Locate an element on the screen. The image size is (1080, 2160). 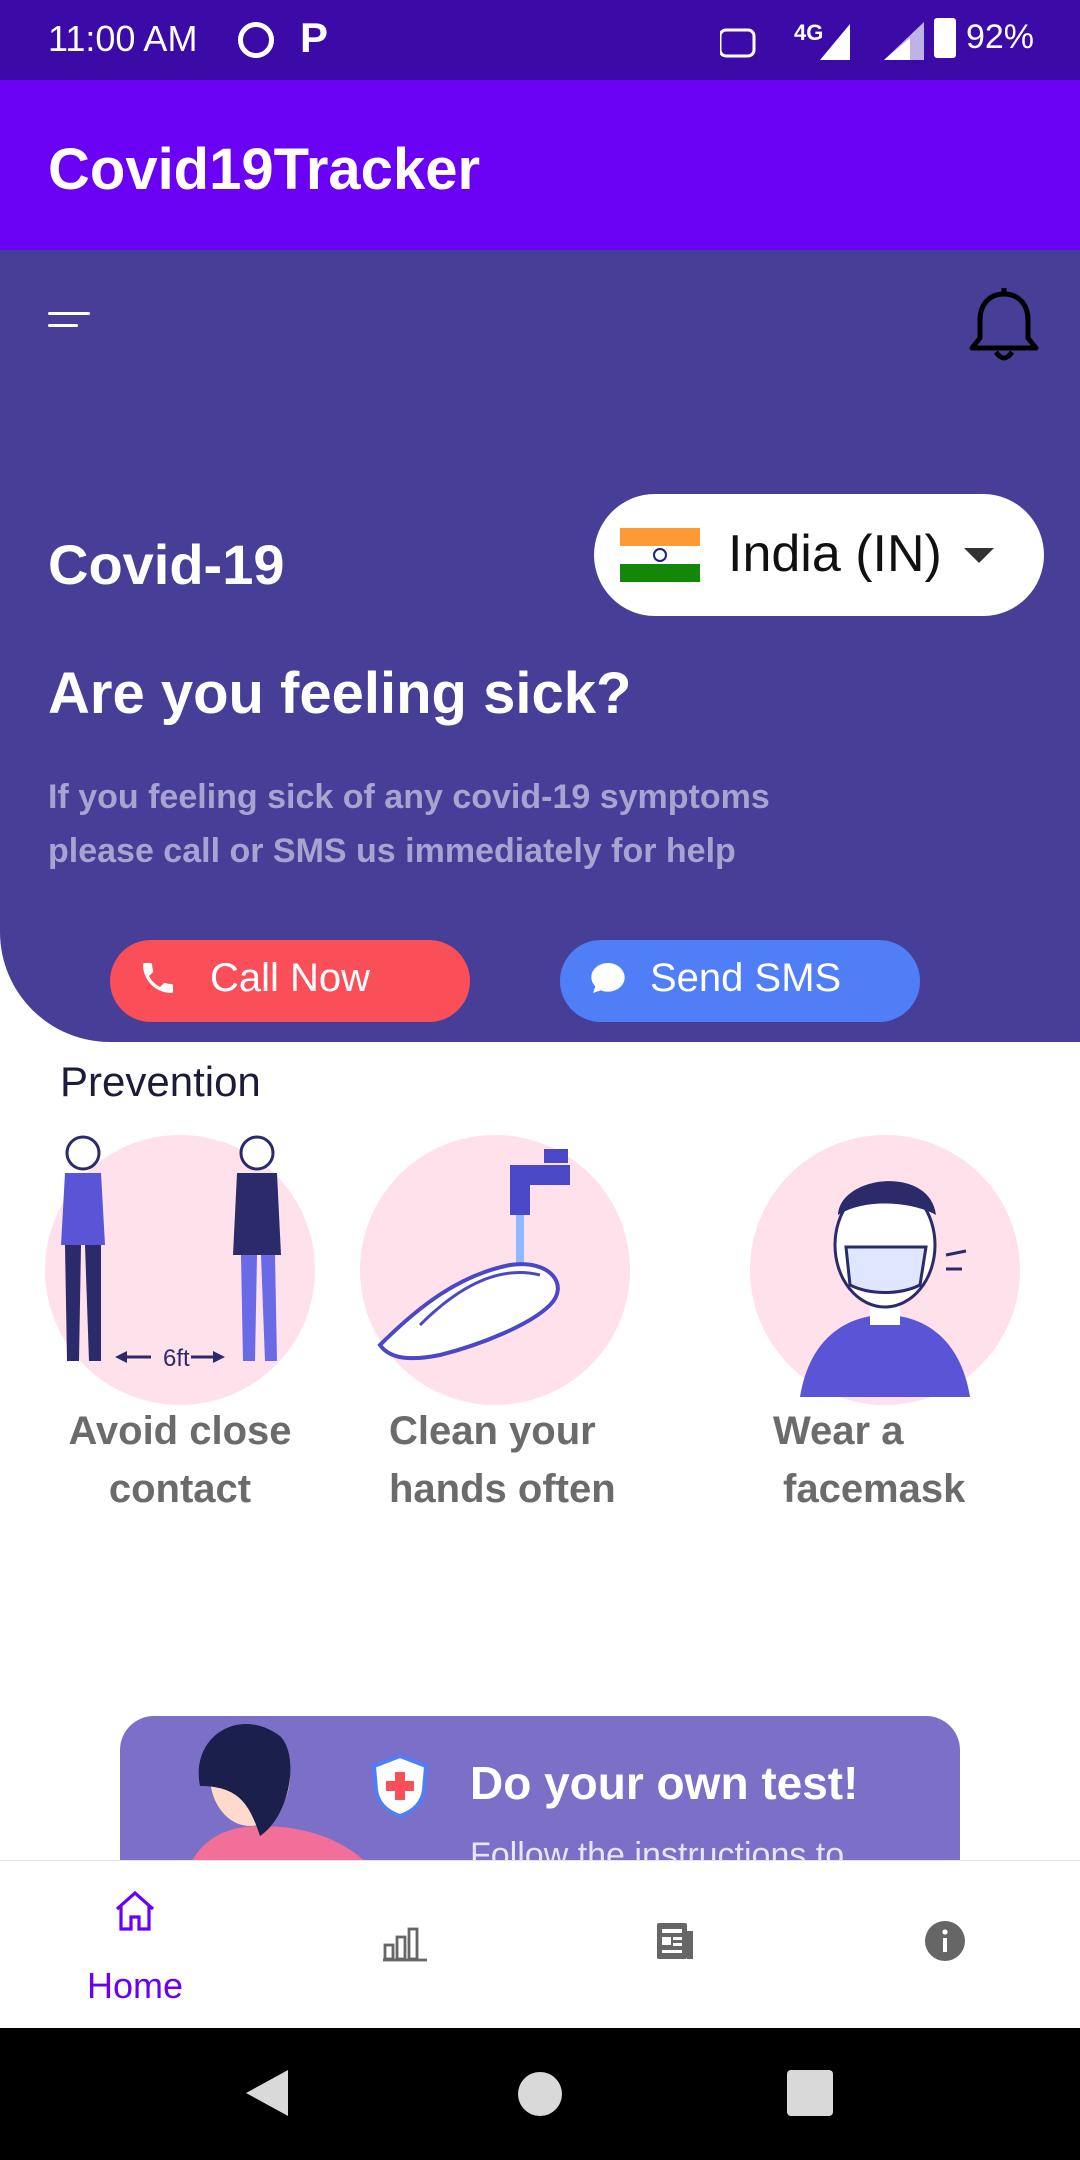
signal-icon is located at coordinates (901, 41).